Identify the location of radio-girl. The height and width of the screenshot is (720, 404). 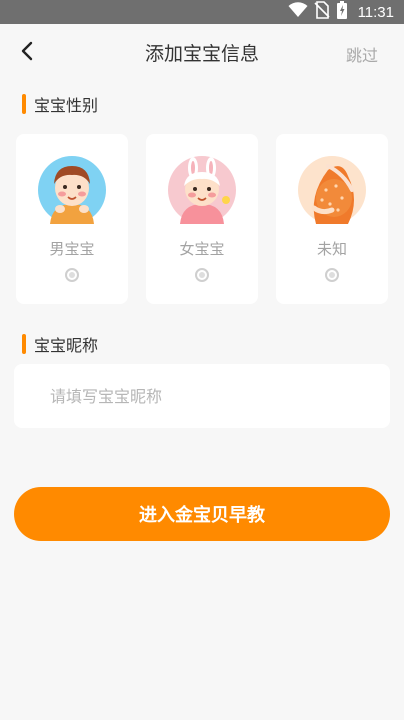
(202, 275).